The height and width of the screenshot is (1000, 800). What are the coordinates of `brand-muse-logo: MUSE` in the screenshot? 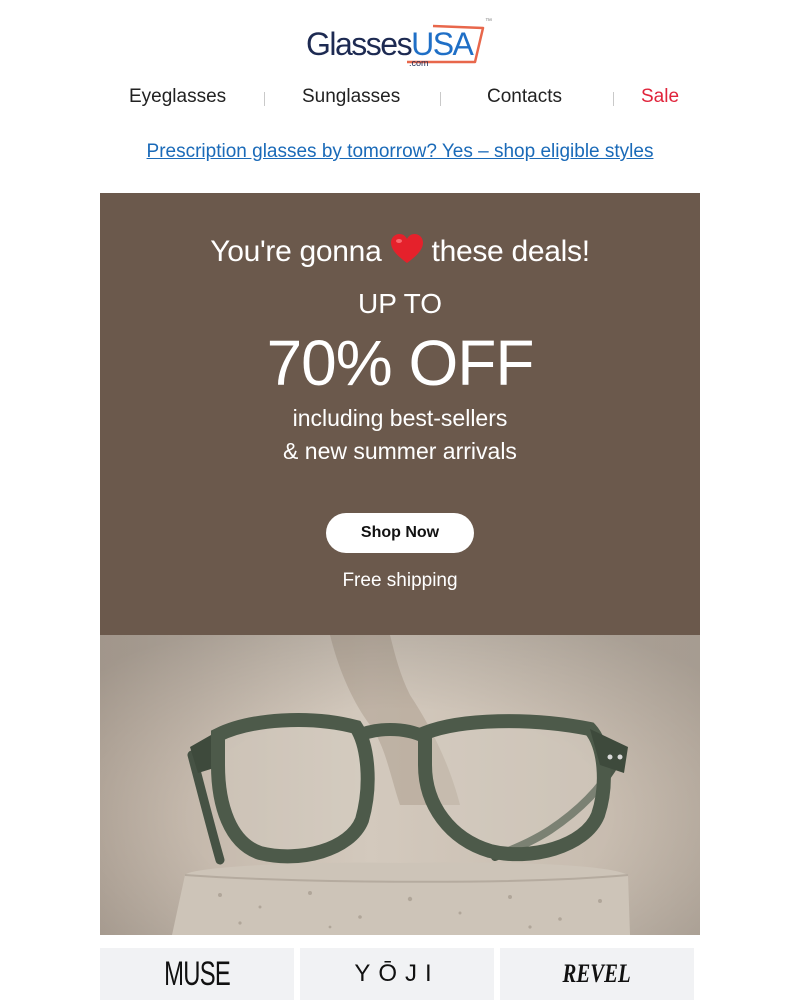 It's located at (197, 973).